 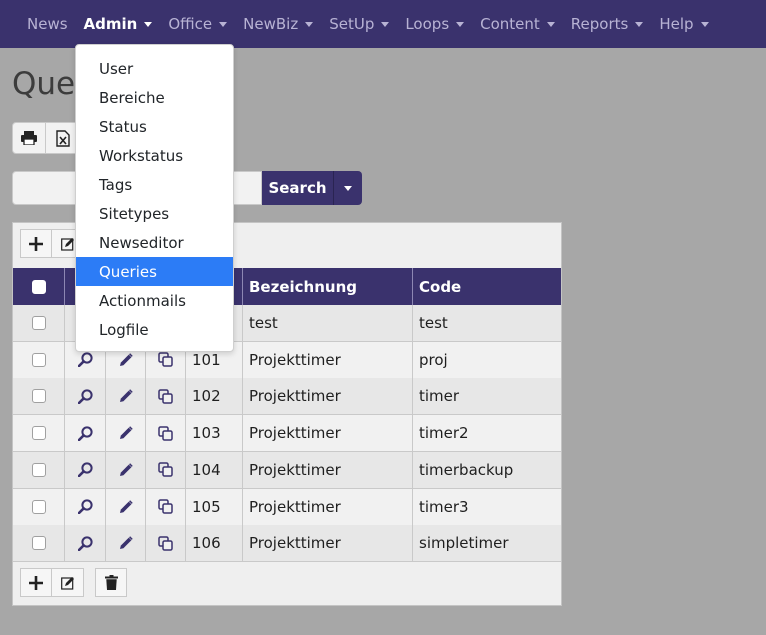 What do you see at coordinates (154, 213) in the screenshot?
I see `admin-menu-item-sitetypes: Sitetypes` at bounding box center [154, 213].